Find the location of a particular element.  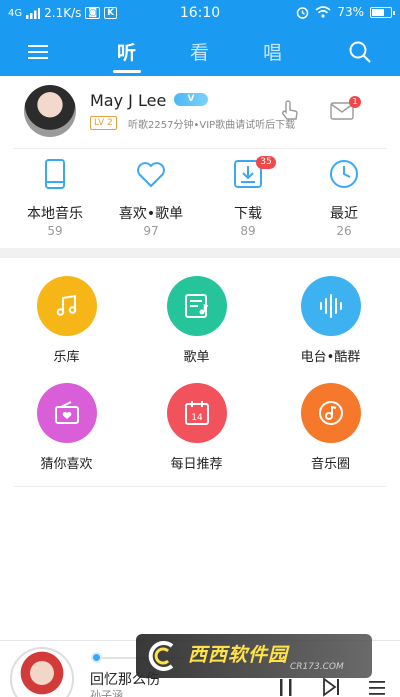

menu-icon is located at coordinates (38, 52).